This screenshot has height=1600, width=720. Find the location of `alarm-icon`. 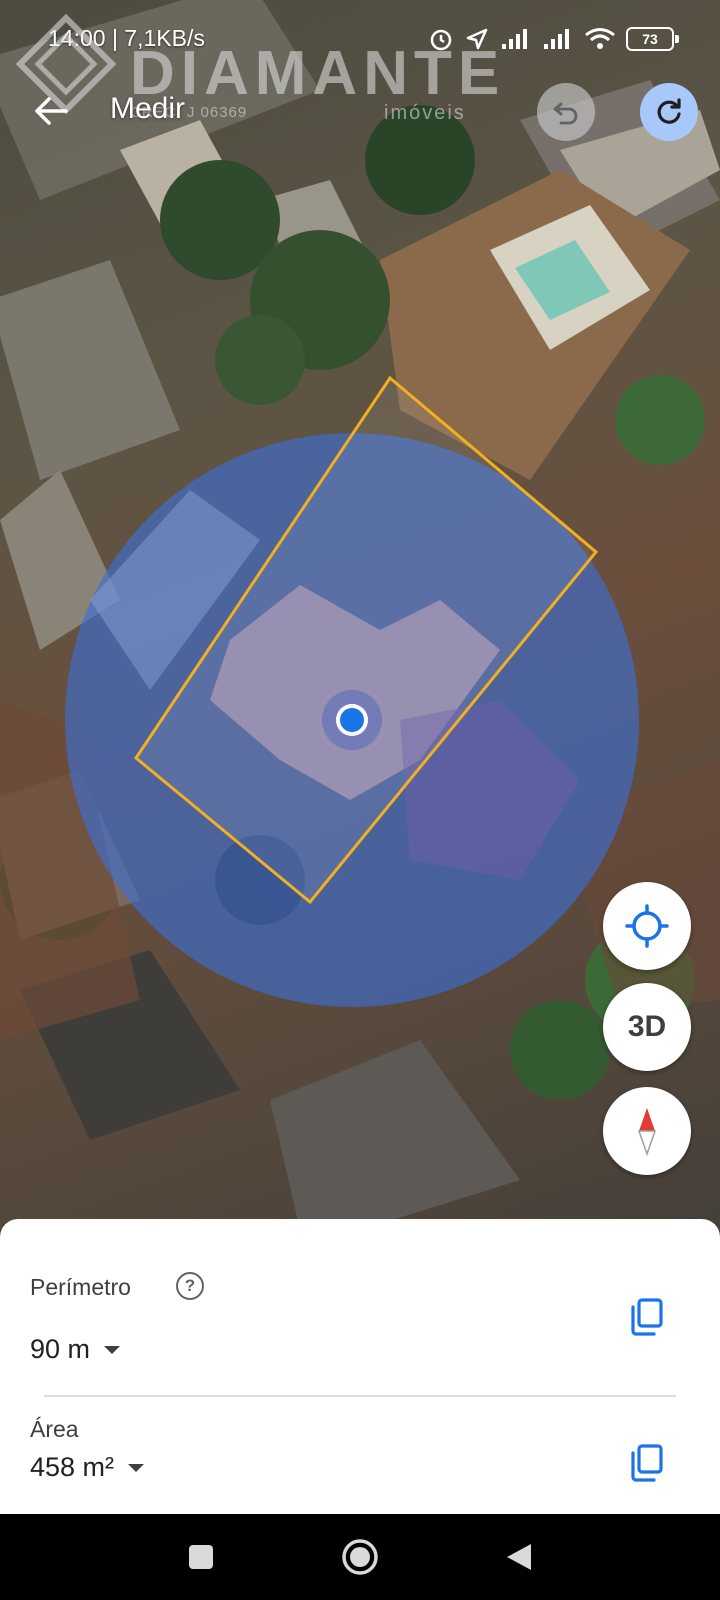

alarm-icon is located at coordinates (441, 40).